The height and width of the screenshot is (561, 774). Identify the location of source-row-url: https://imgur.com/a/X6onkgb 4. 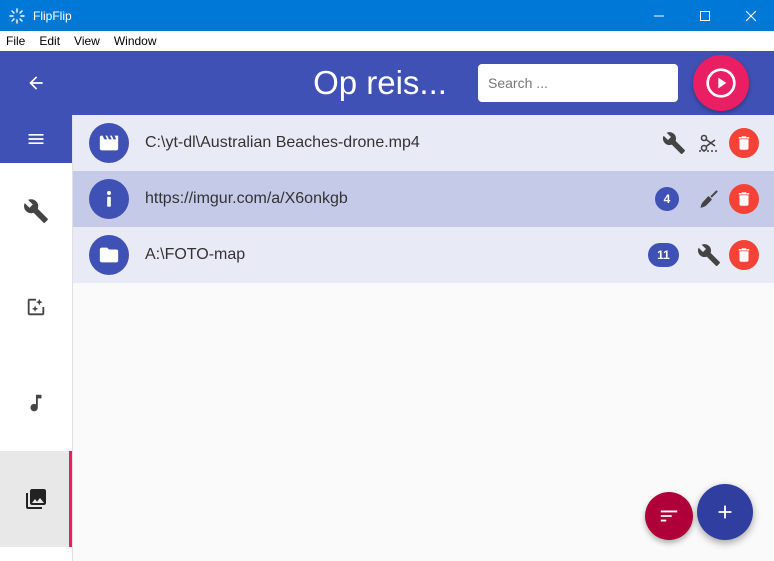
(423, 199).